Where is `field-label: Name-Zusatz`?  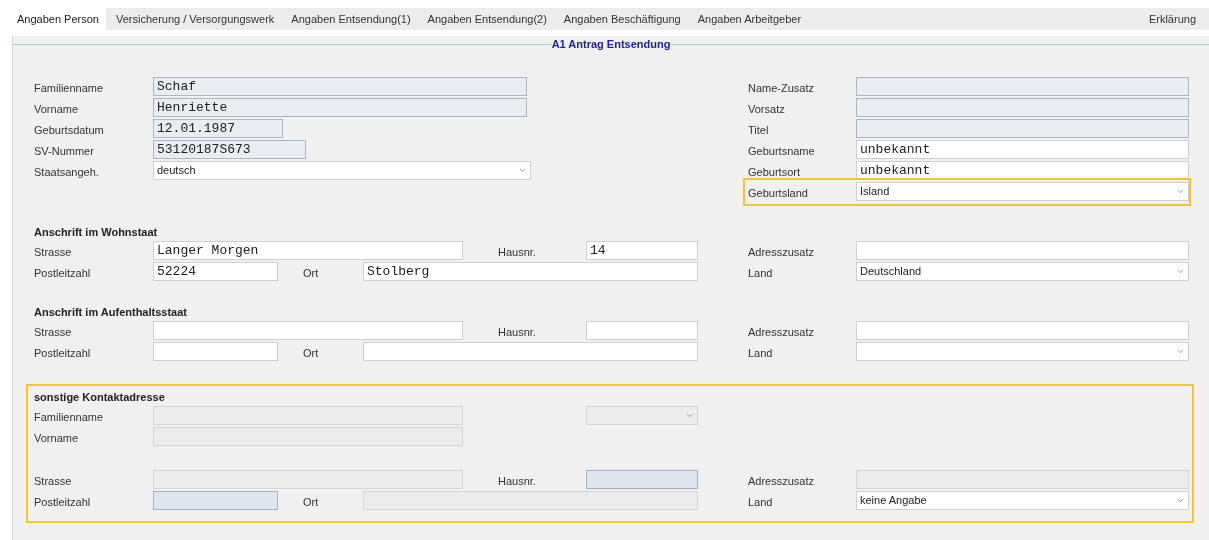
field-label: Name-Zusatz is located at coordinates (781, 87).